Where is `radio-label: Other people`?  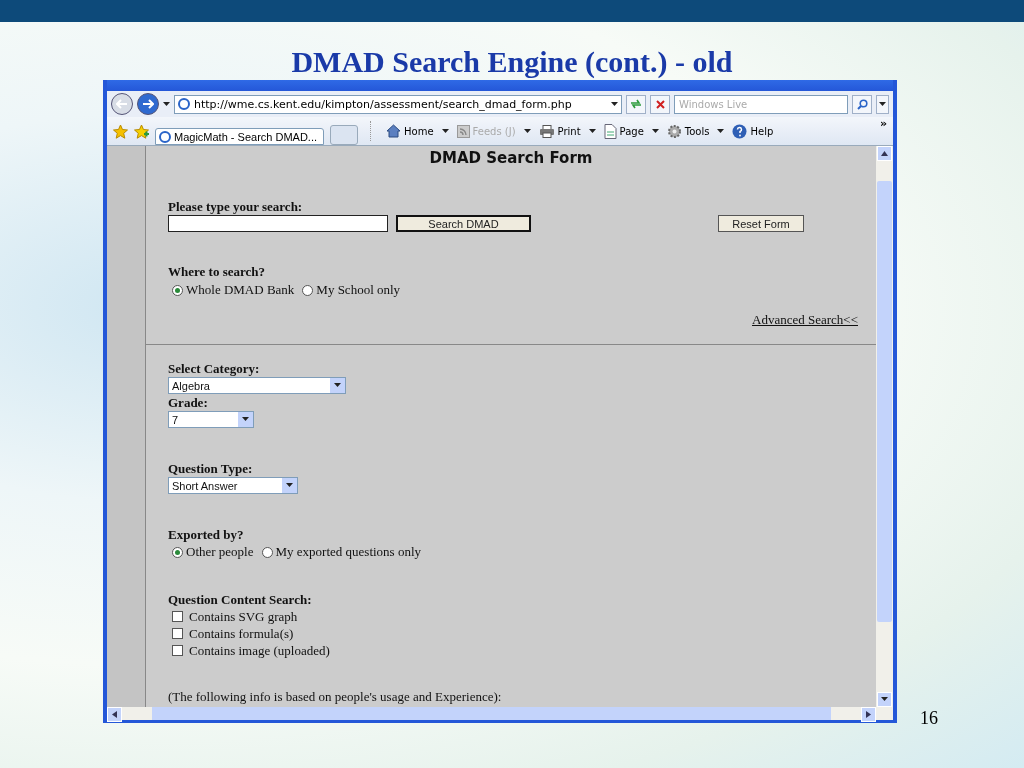 radio-label: Other people is located at coordinates (220, 552).